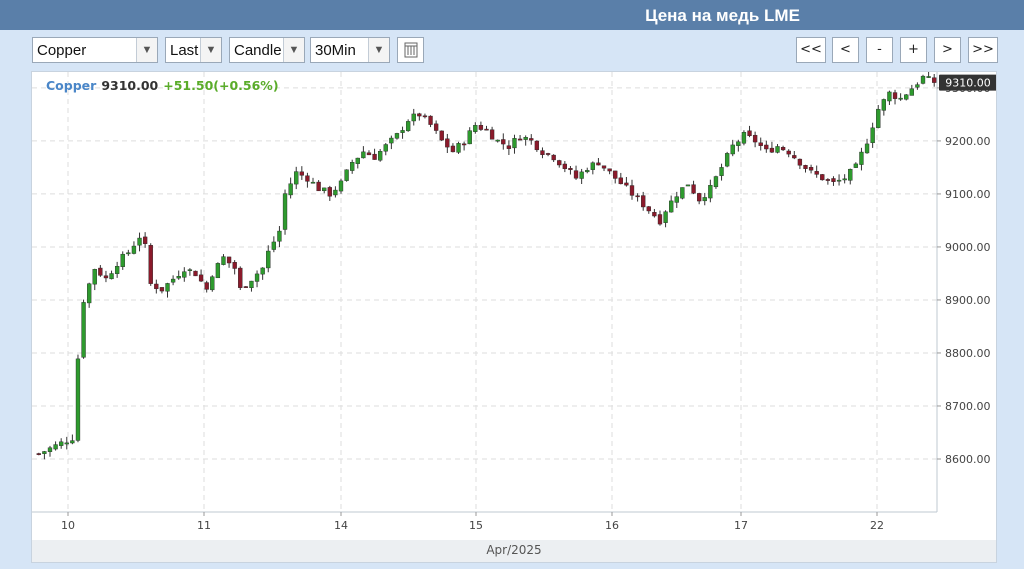  I want to click on y-tick-label: 8900.00, so click(968, 300).